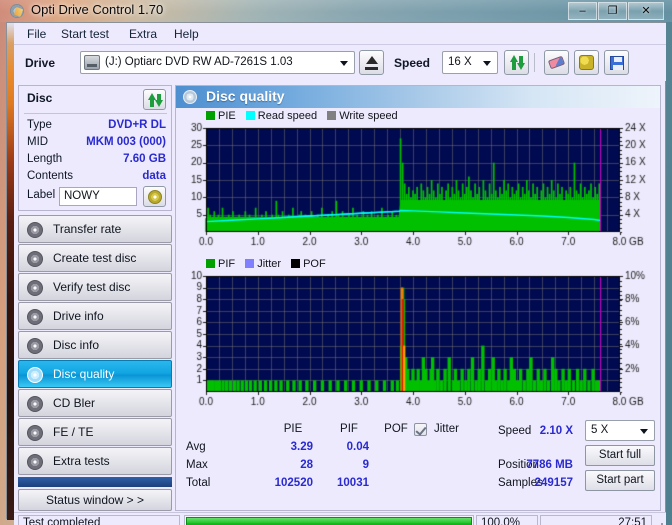 This screenshot has height=525, width=672. What do you see at coordinates (95, 113) in the screenshot?
I see `disc-panel-divider` at bounding box center [95, 113].